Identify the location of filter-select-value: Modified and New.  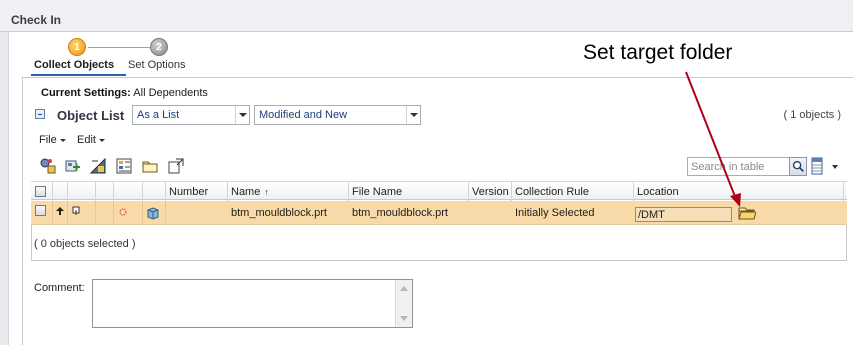
(303, 115).